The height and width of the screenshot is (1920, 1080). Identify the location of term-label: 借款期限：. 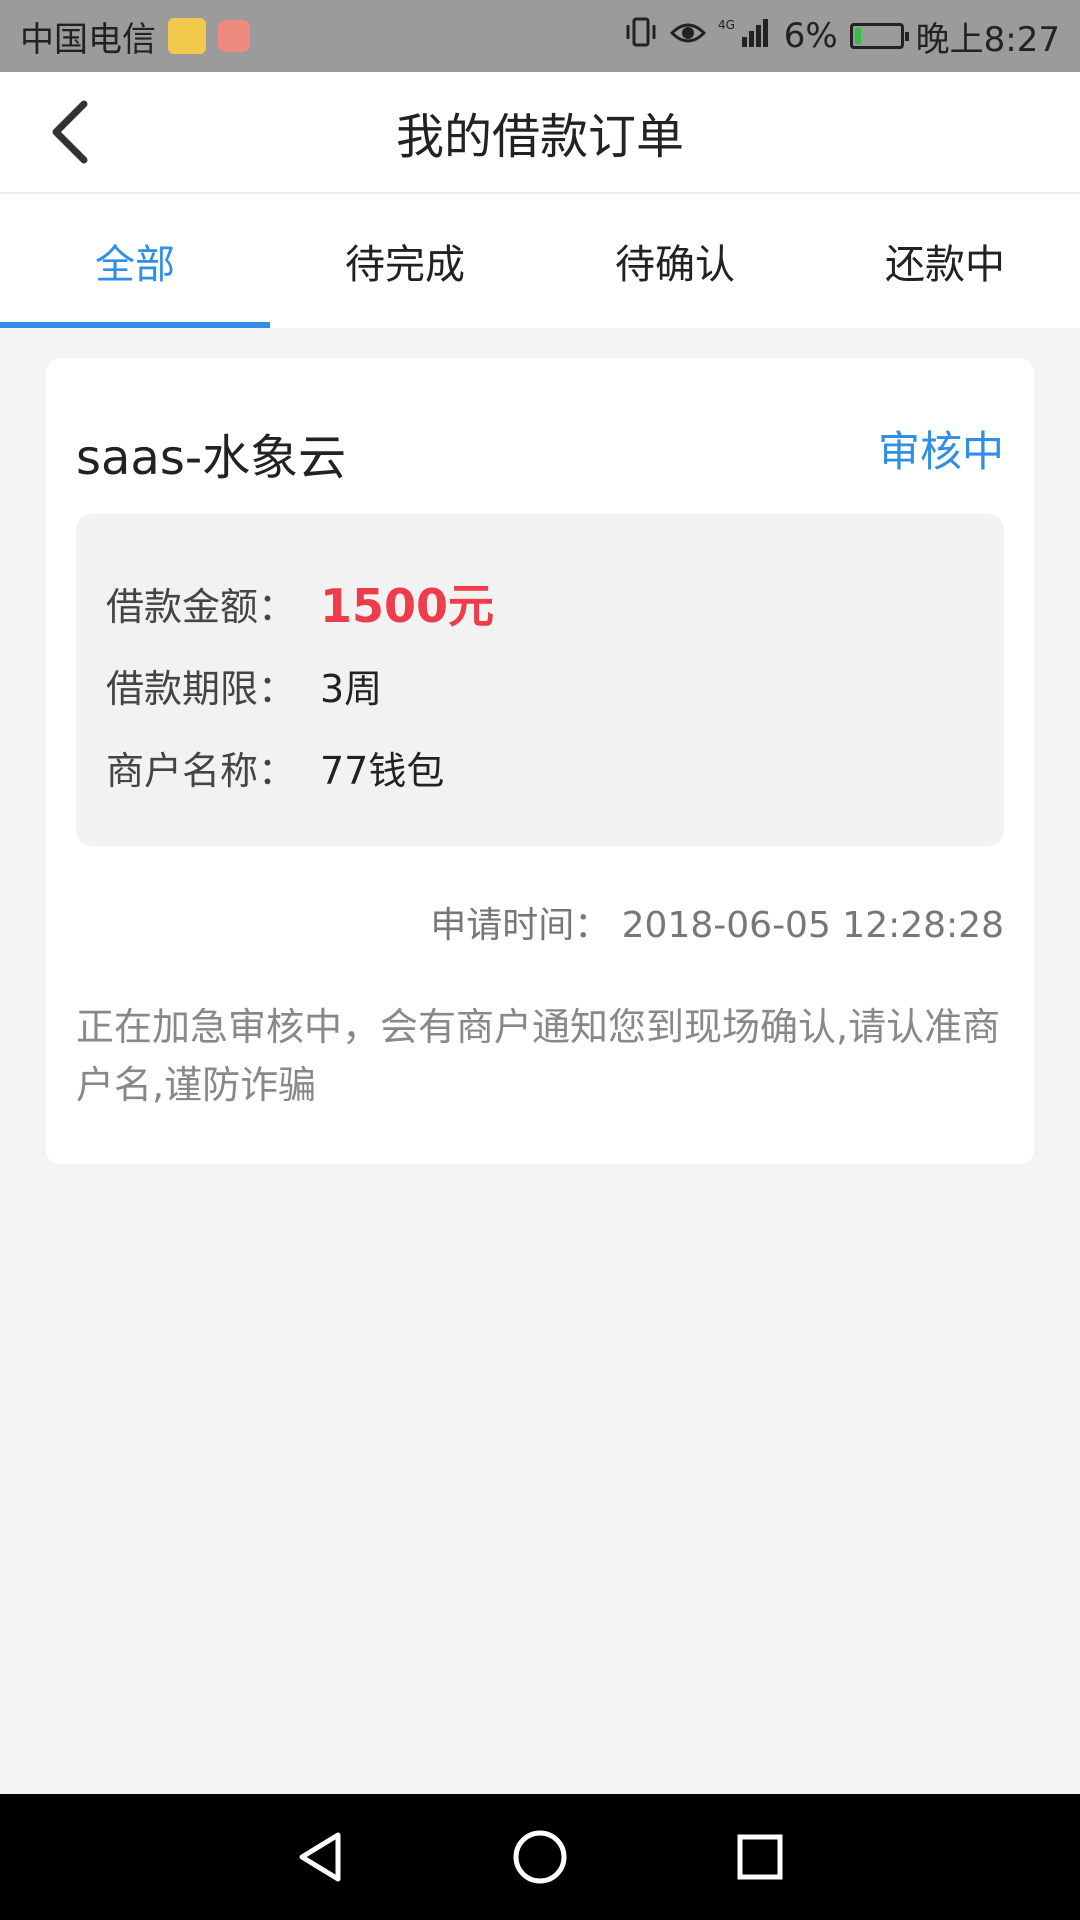
(201, 689).